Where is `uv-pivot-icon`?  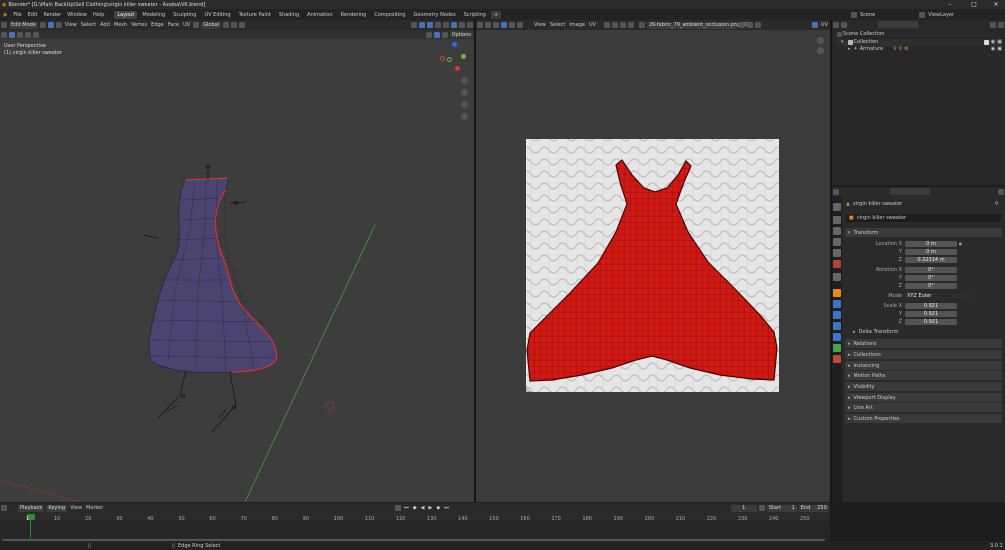
uv-pivot-icon is located at coordinates (607, 25).